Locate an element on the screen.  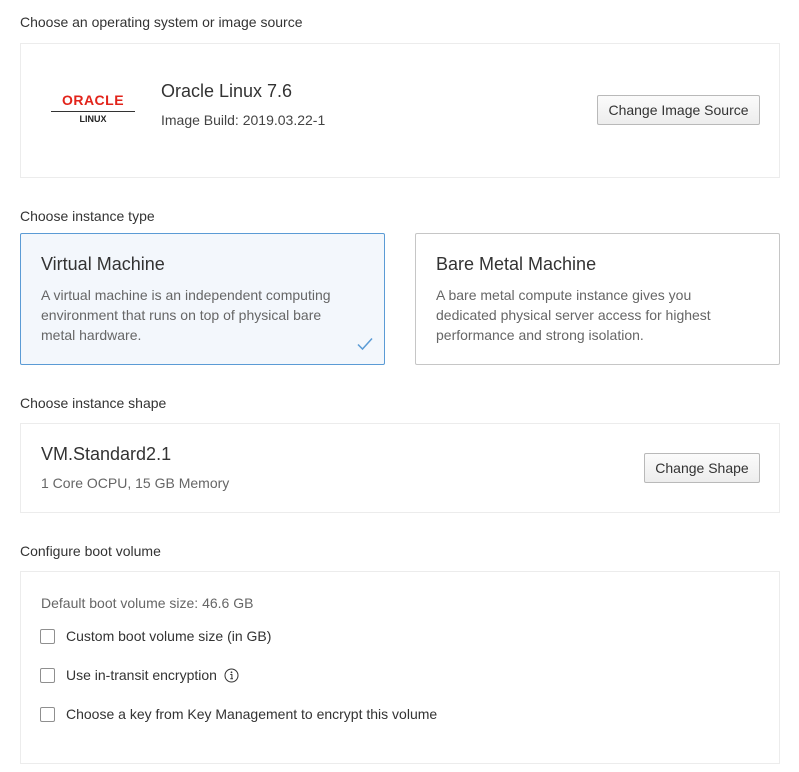
custom-boot-volume-size-option: Custom boot volume size (in GB) is located at coordinates (155, 636).